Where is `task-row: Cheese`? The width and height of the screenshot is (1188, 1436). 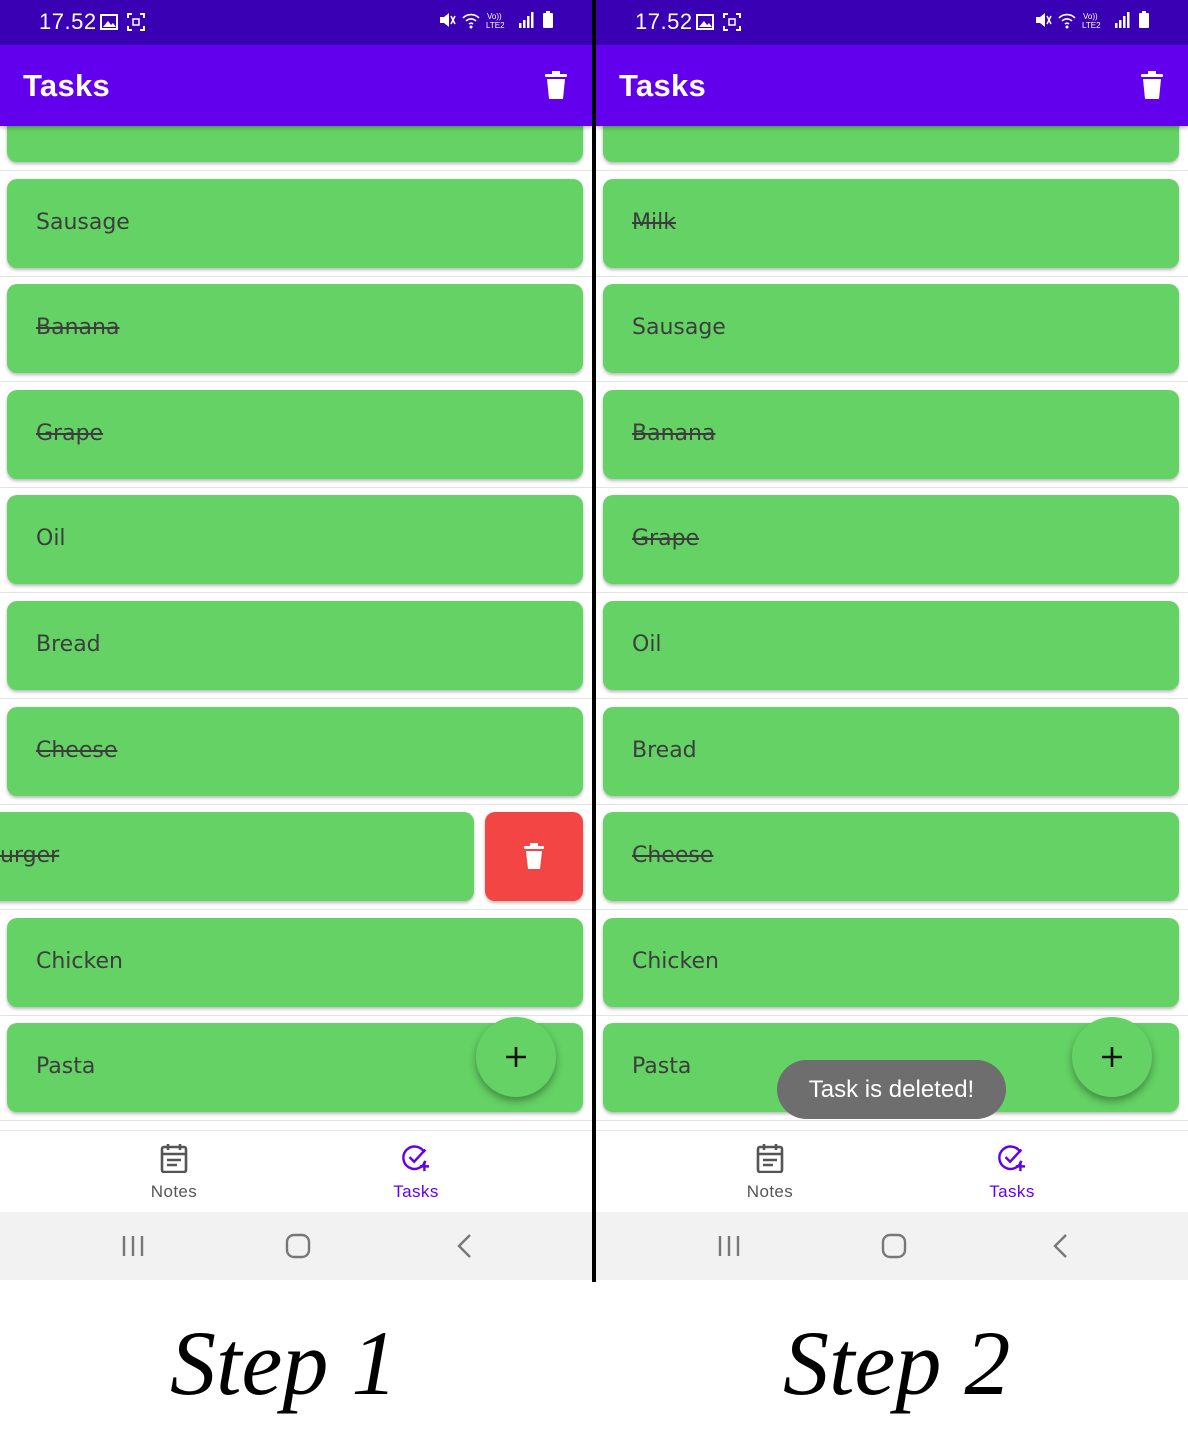 task-row: Cheese is located at coordinates (892, 857).